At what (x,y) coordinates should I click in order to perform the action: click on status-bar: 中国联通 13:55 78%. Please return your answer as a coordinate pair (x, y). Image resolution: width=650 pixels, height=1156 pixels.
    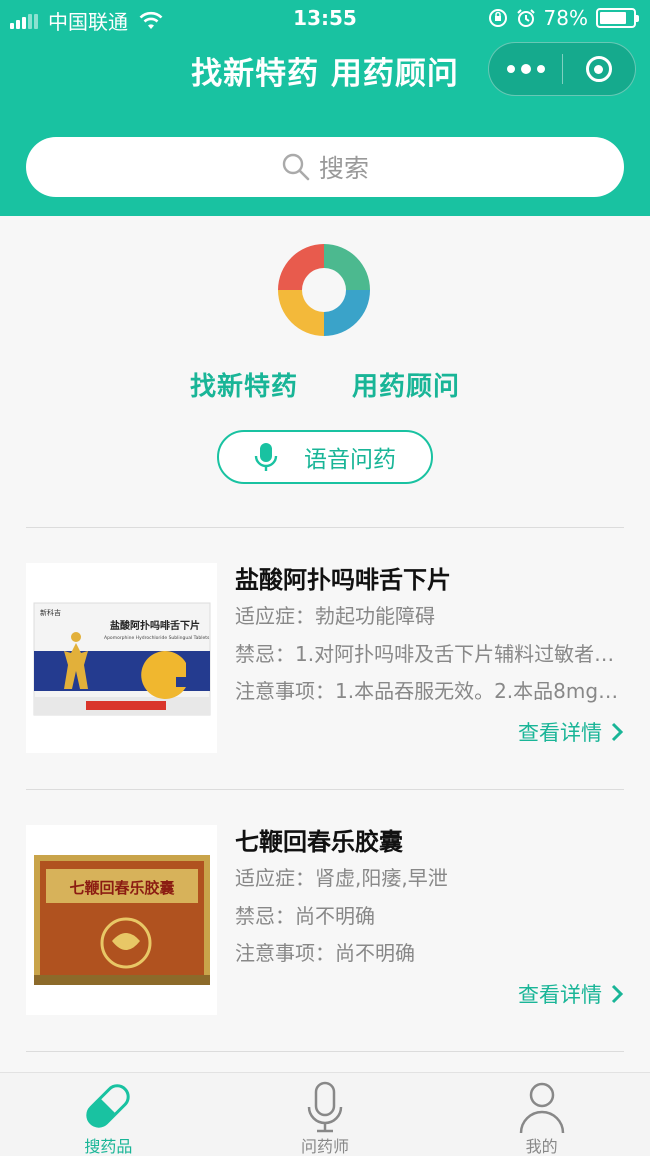
    Looking at the image, I should click on (325, 19).